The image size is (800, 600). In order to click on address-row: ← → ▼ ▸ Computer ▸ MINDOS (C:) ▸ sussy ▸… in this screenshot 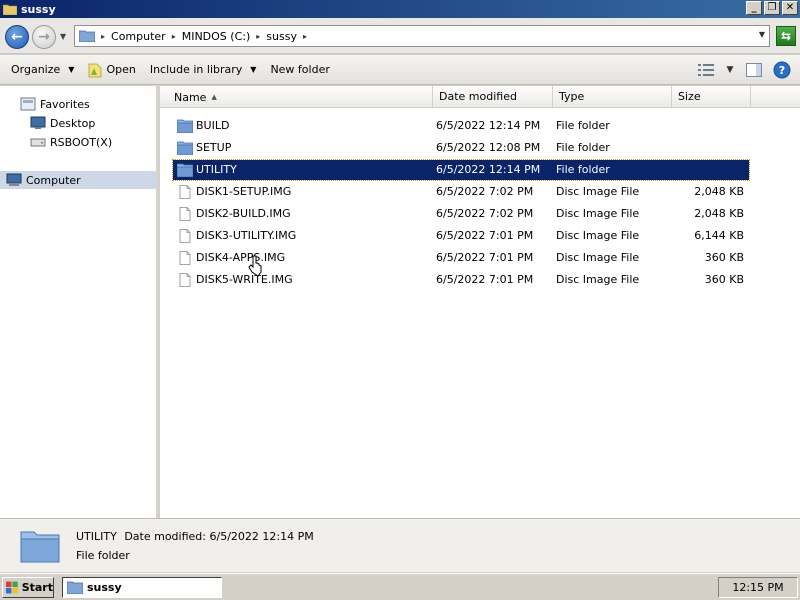, I will do `click(400, 36)`.